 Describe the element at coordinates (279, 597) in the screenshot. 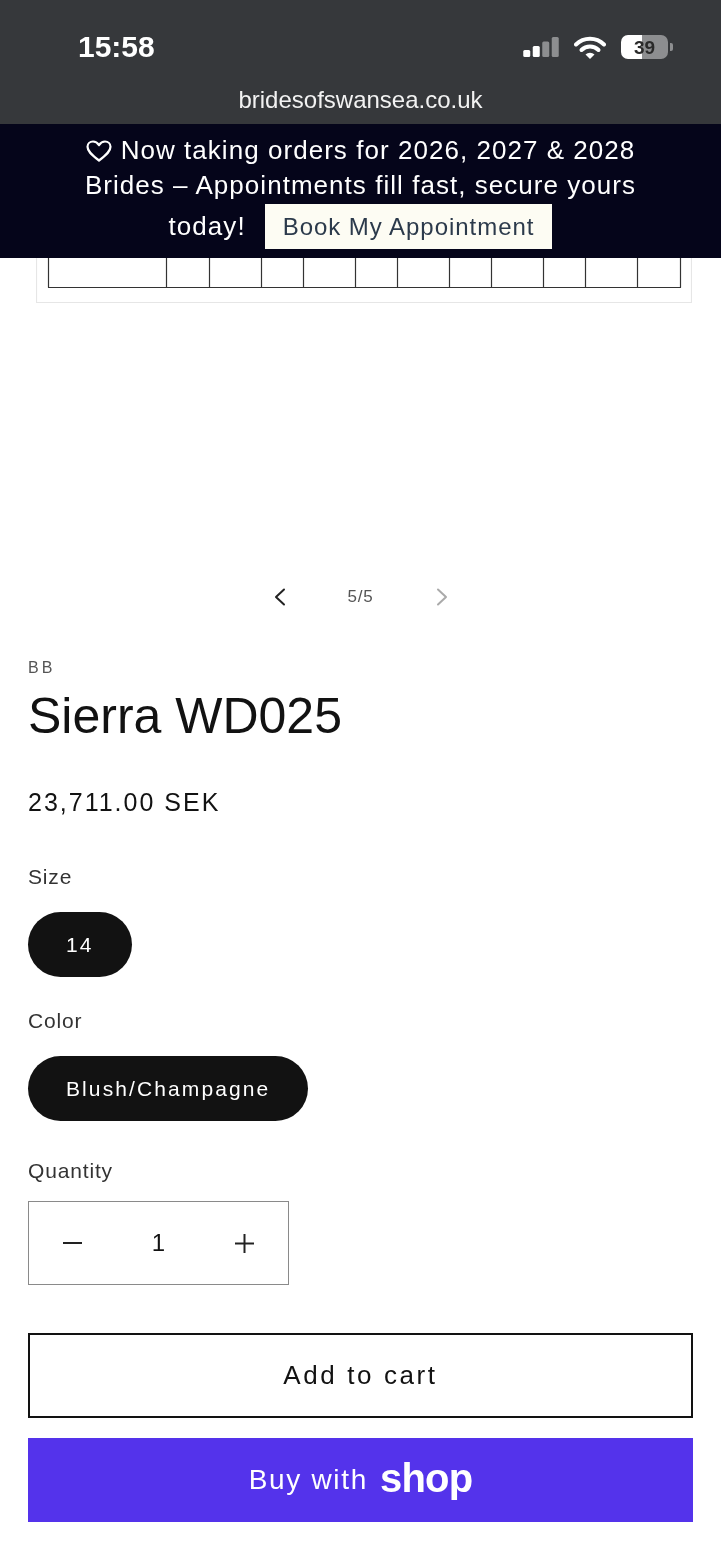

I see `chevron-left-icon` at that location.